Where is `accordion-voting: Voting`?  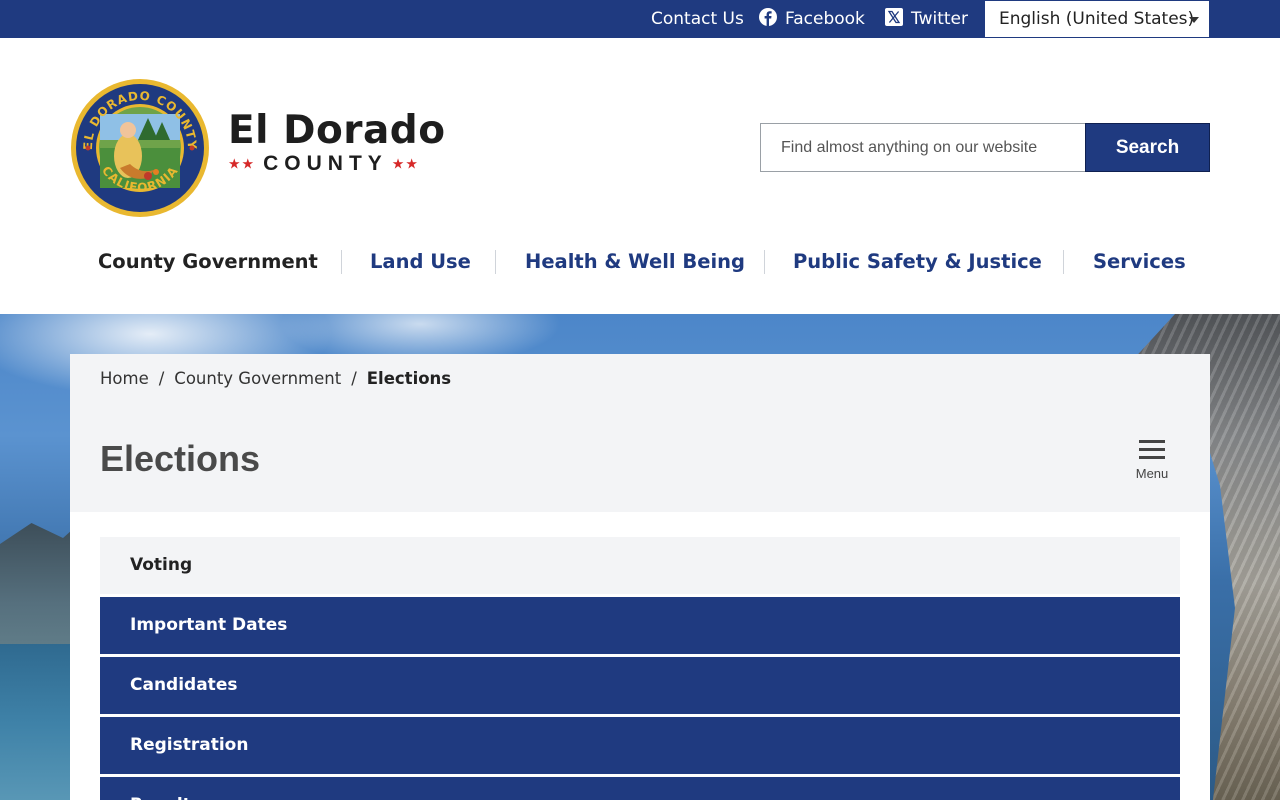 accordion-voting: Voting is located at coordinates (640, 565).